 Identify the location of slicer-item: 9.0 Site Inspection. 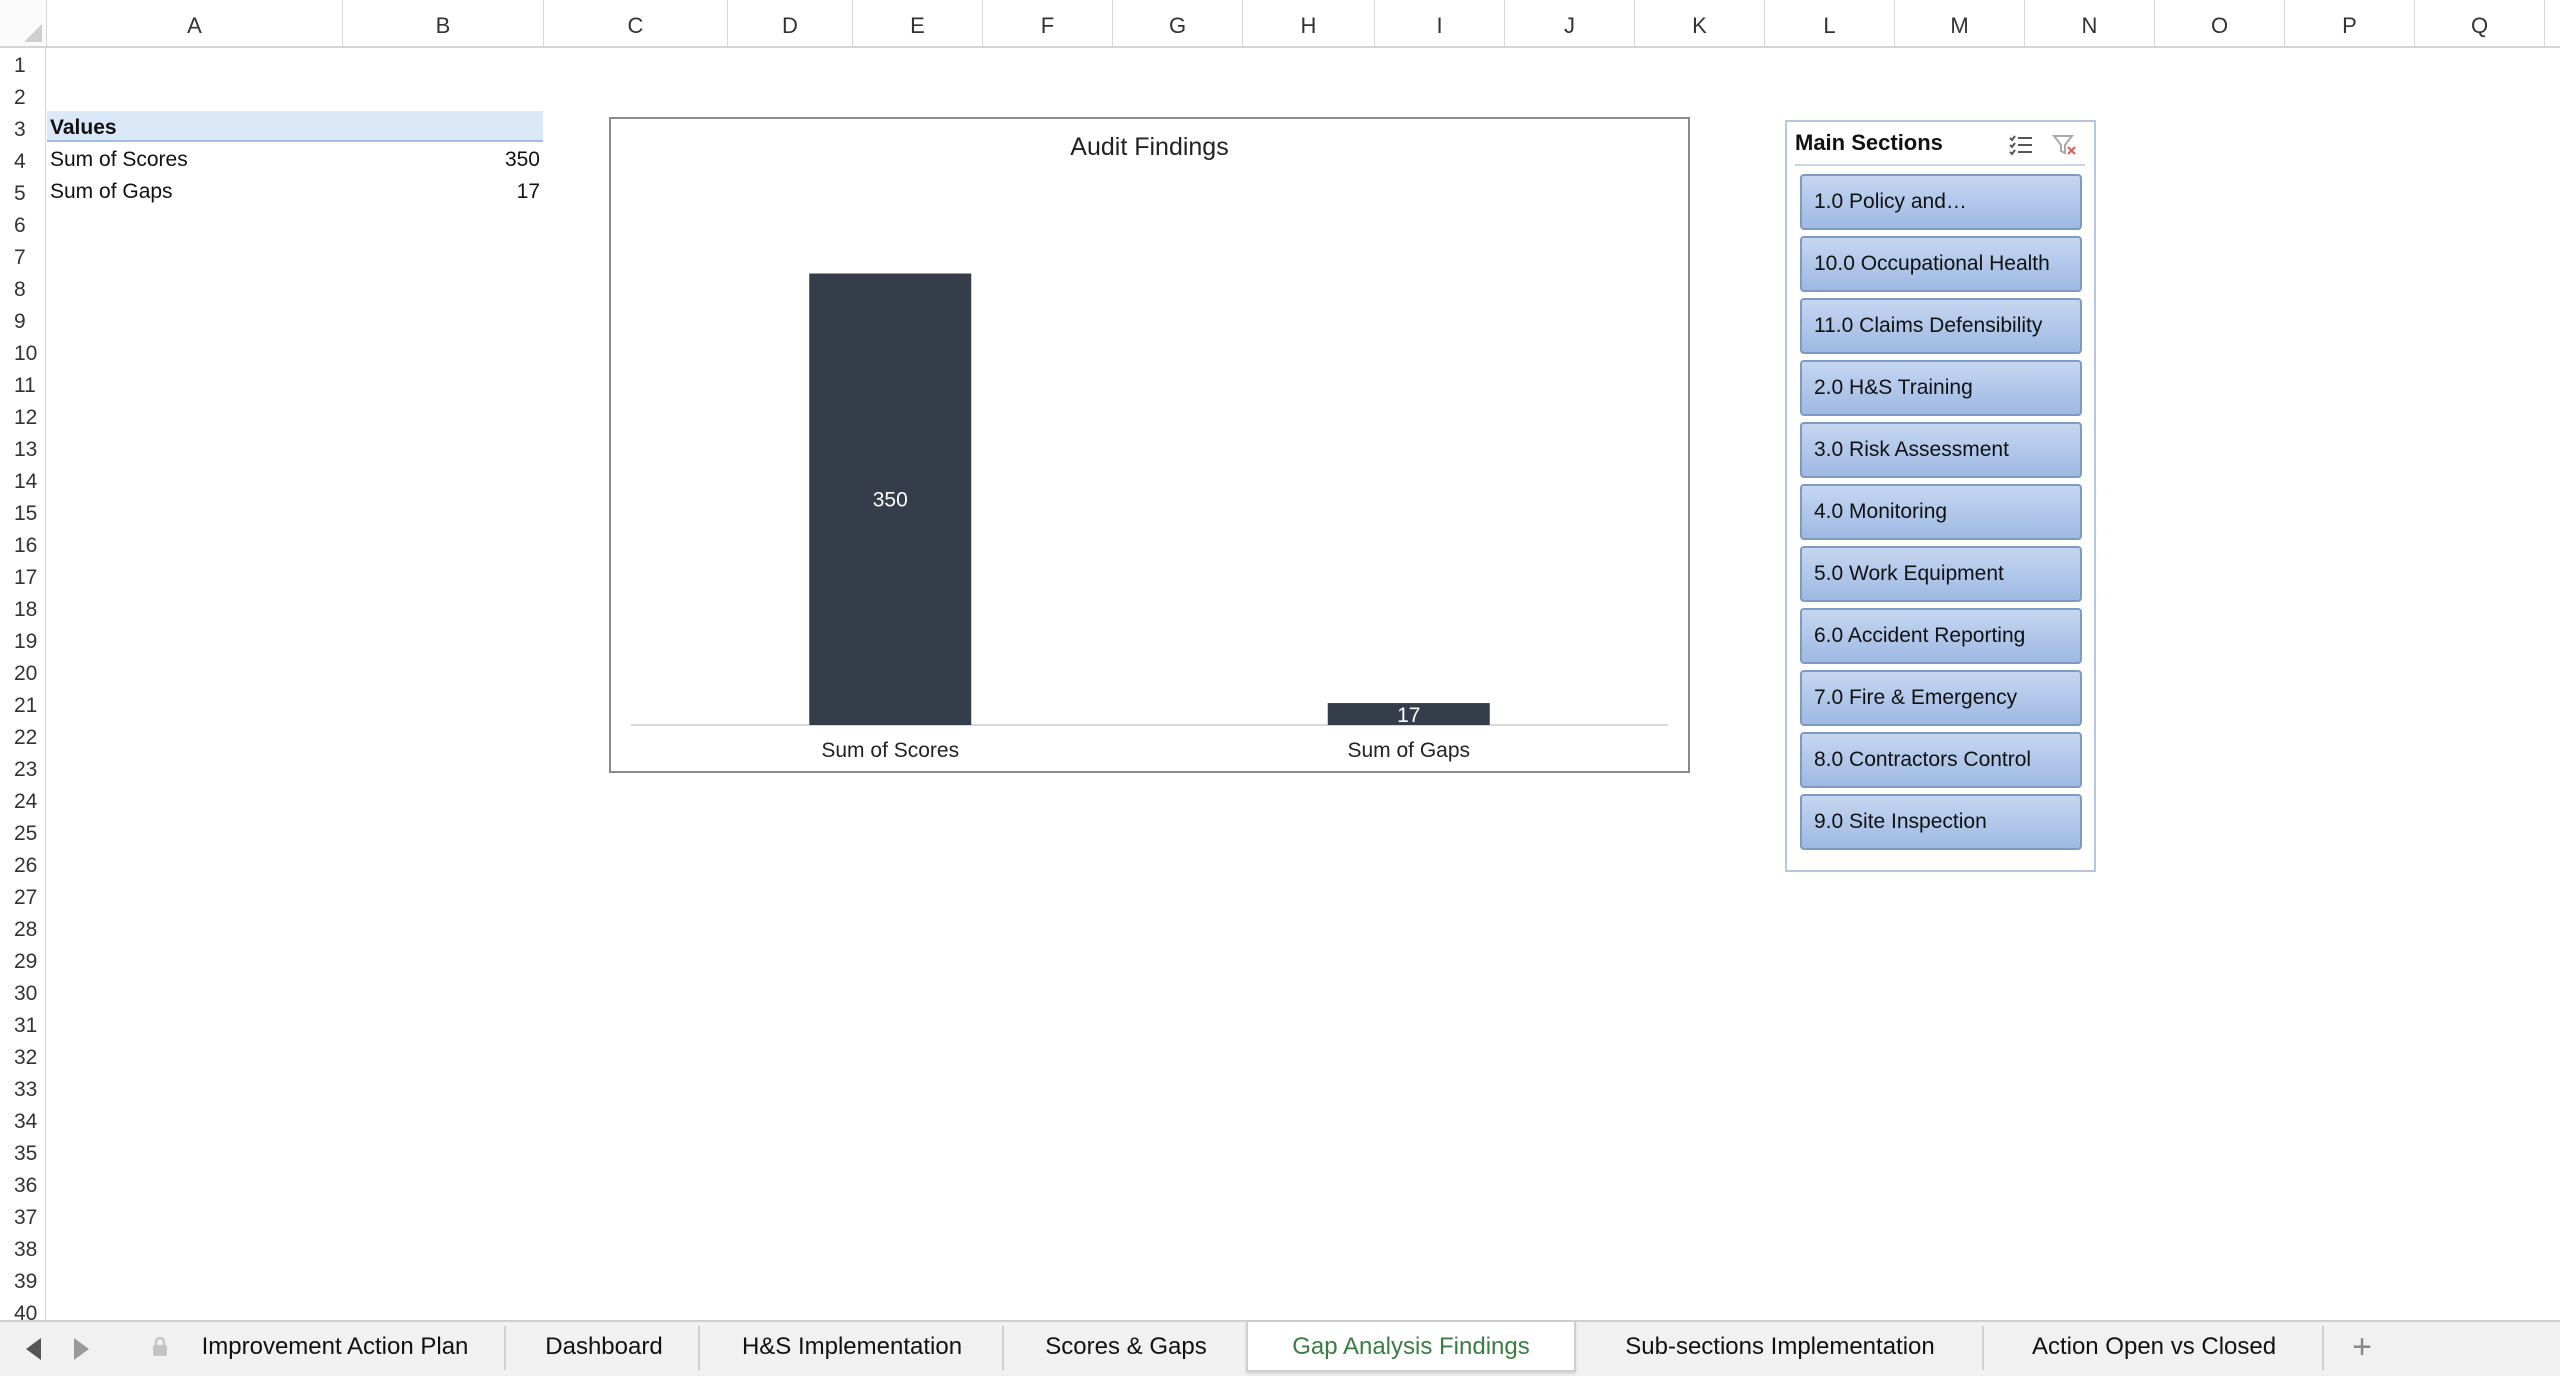
(1941, 822).